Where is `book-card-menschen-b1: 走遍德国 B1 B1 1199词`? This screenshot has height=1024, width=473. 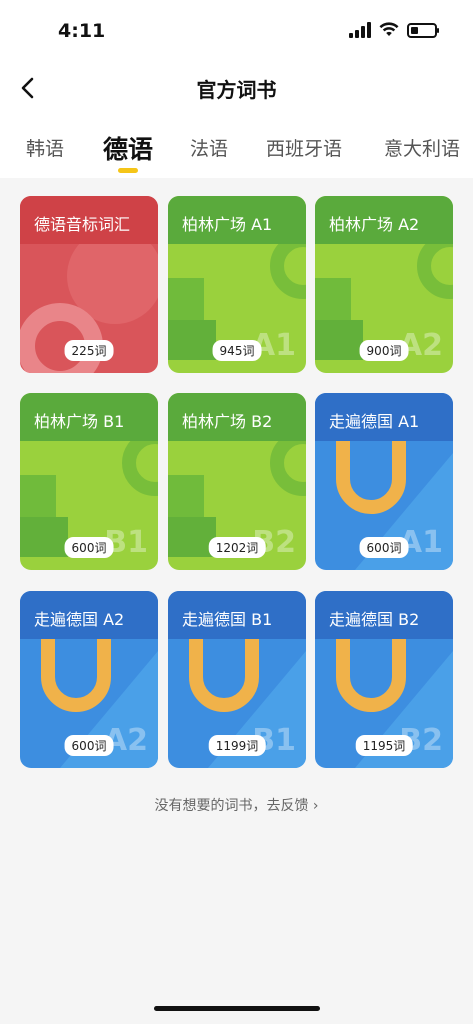 book-card-menschen-b1: 走遍德国 B1 B1 1199词 is located at coordinates (237, 679).